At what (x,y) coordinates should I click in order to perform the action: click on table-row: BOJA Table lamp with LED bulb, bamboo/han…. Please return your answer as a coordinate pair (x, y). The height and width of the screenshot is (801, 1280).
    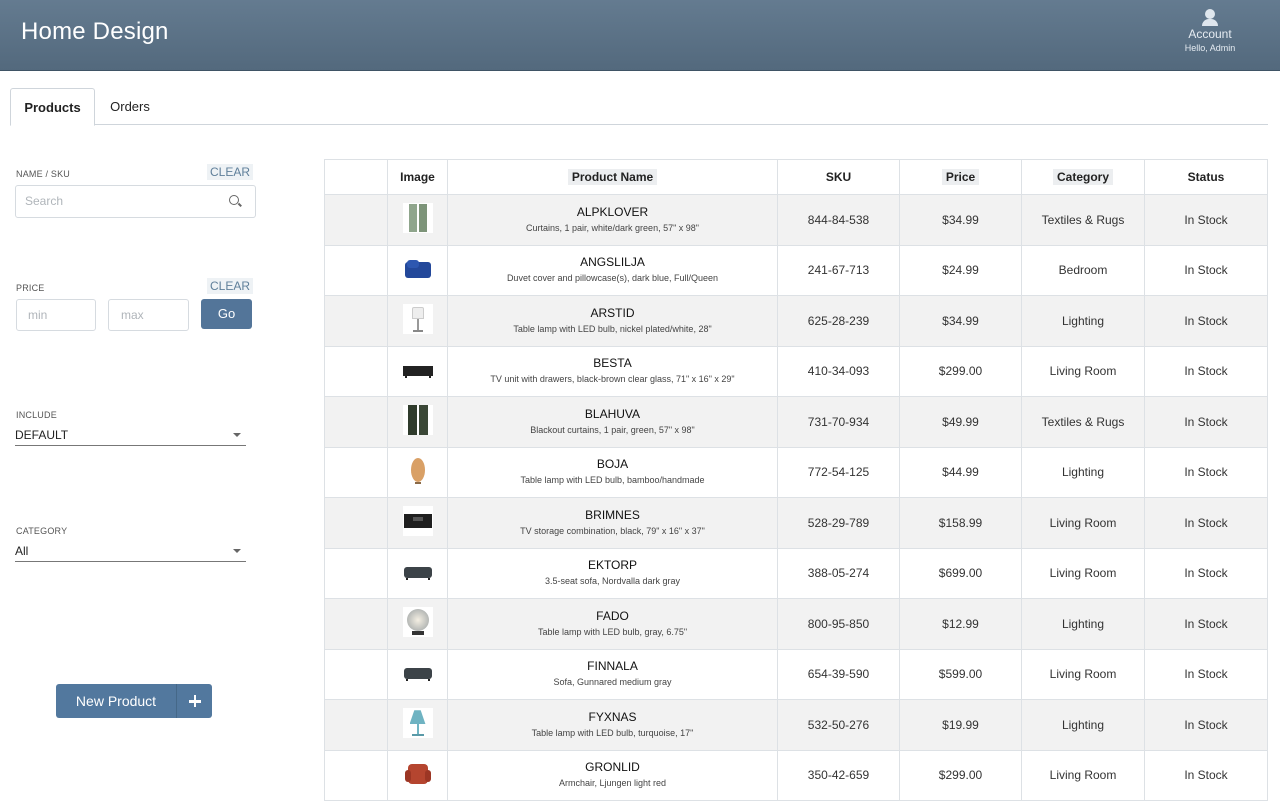
    Looking at the image, I should click on (796, 472).